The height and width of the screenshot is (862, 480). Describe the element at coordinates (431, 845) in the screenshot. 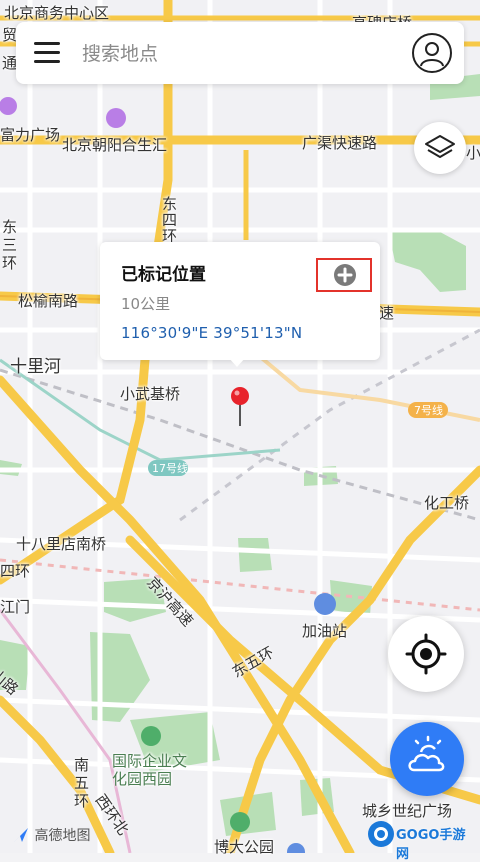

I see `watermark-text: GOGO手游网` at that location.